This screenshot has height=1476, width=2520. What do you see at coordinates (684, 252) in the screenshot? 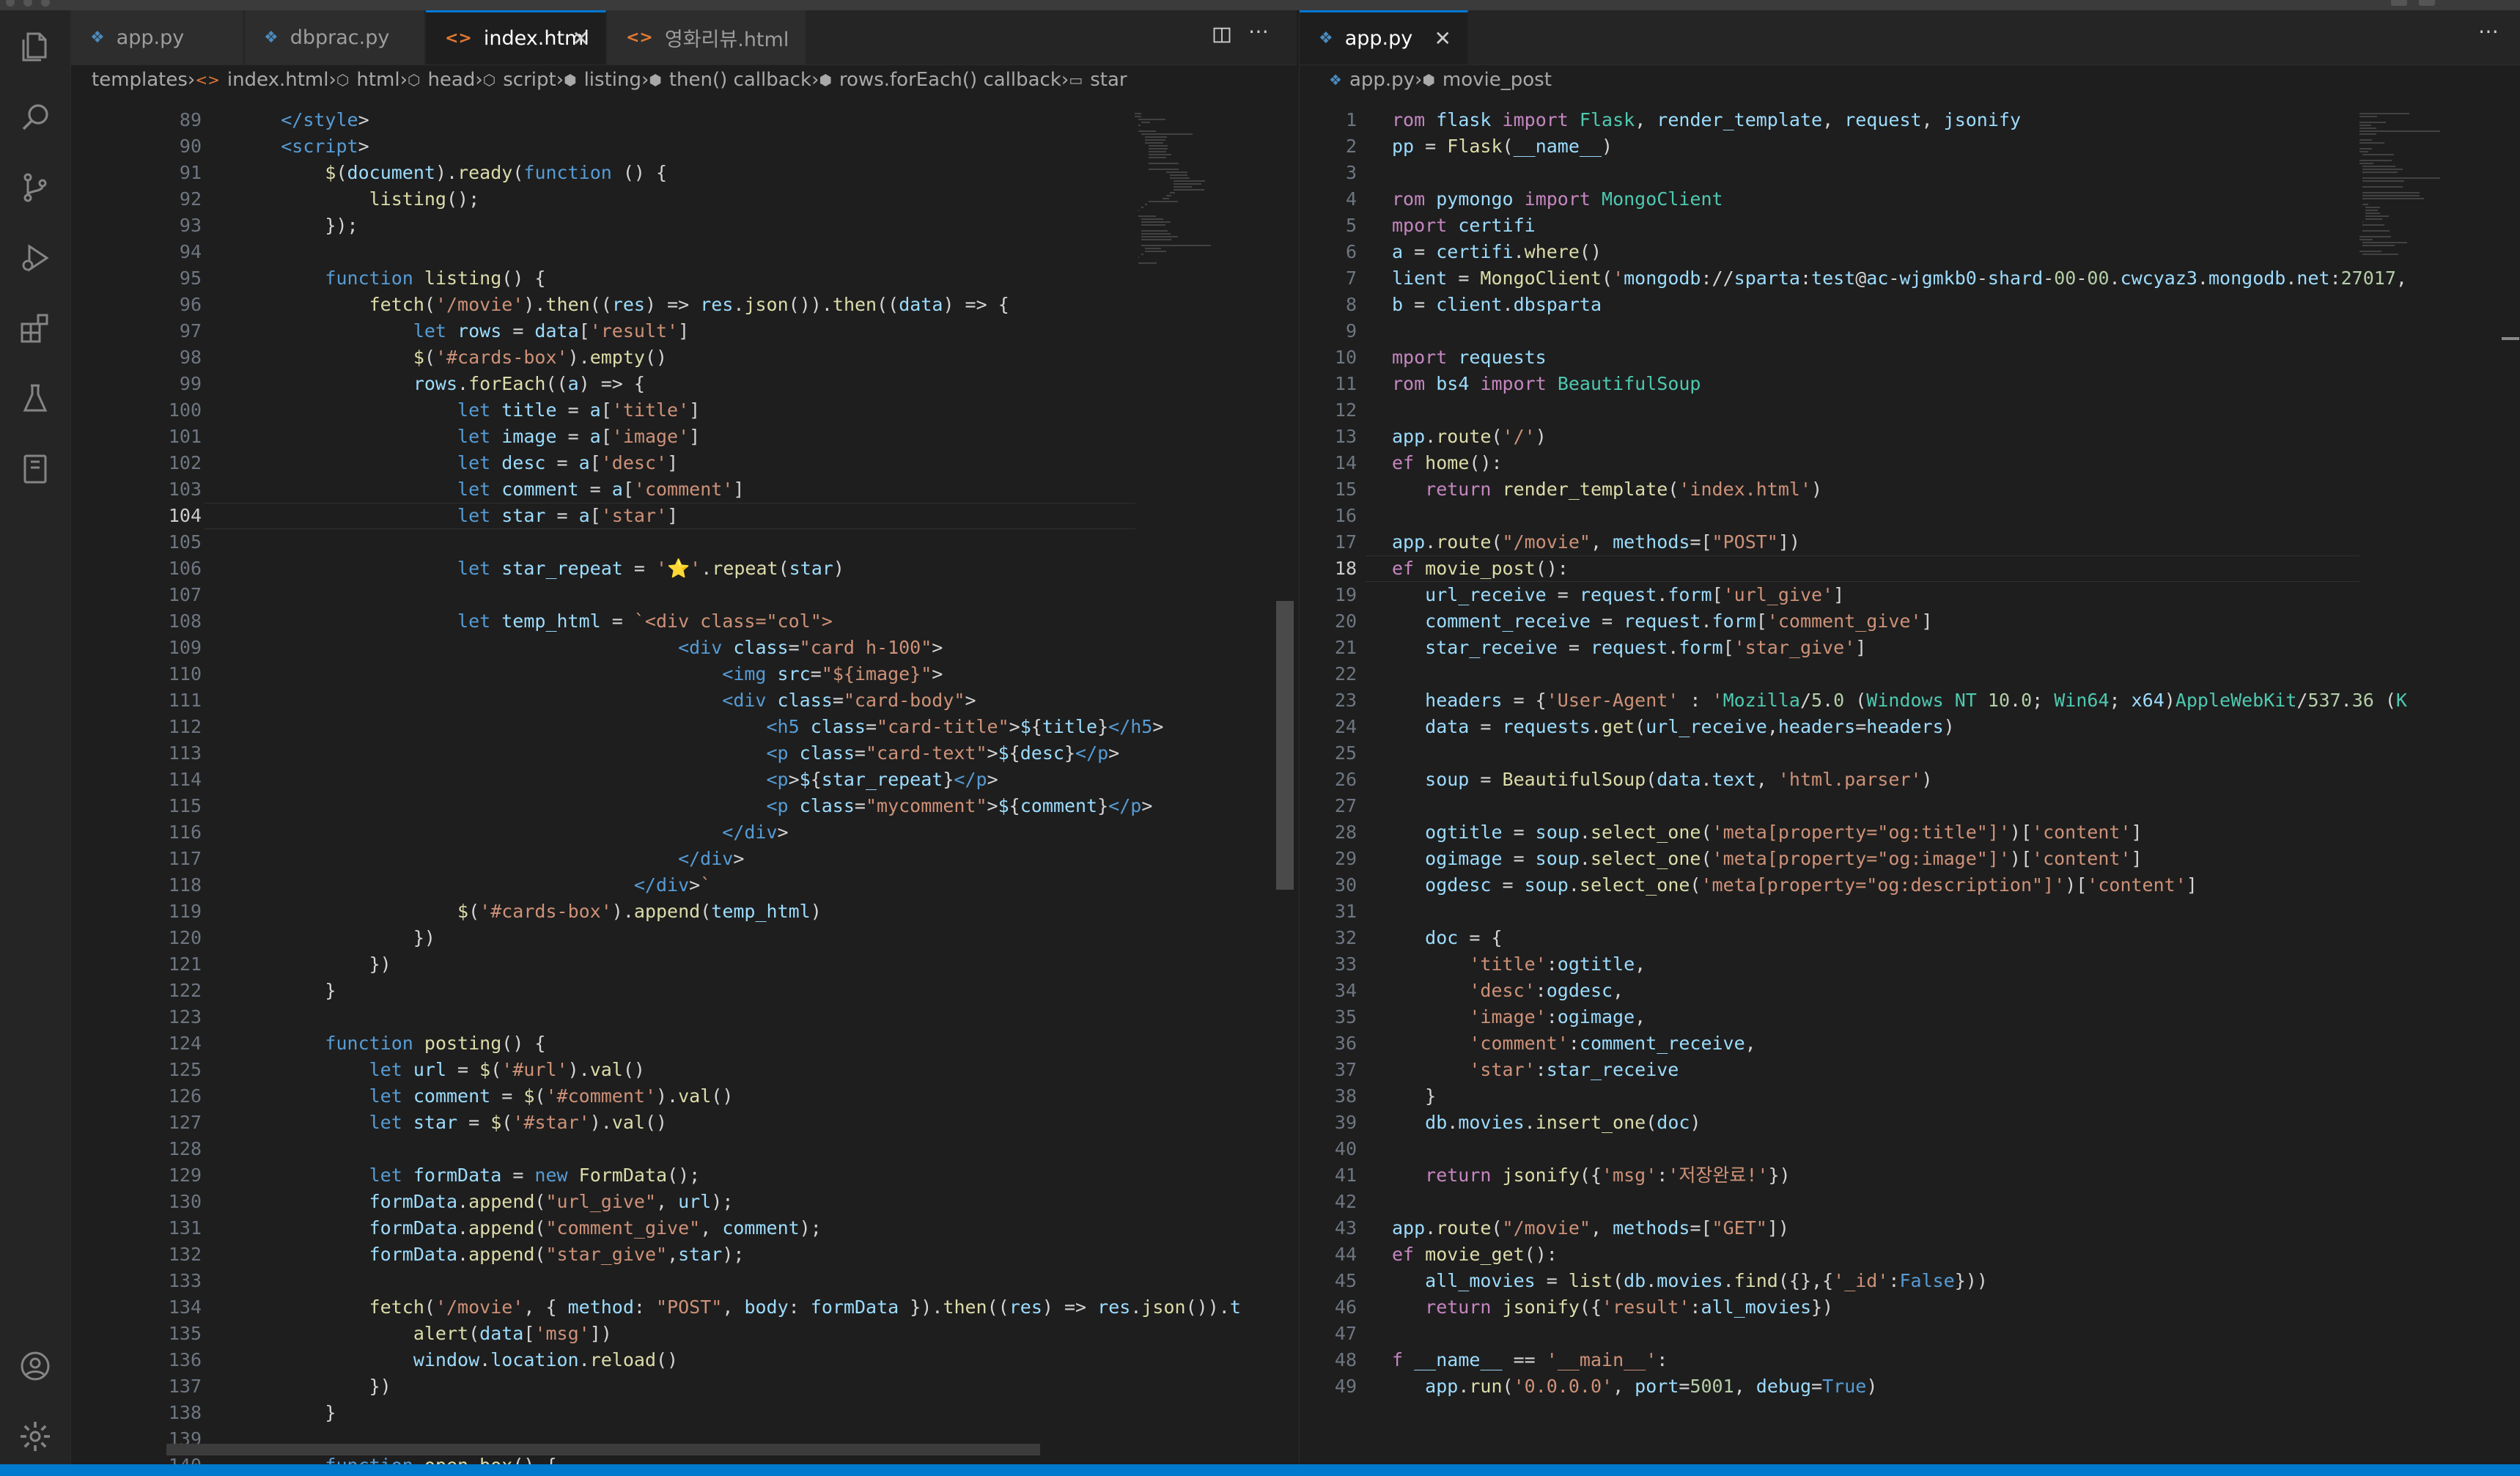
I see `code-line: 94` at bounding box center [684, 252].